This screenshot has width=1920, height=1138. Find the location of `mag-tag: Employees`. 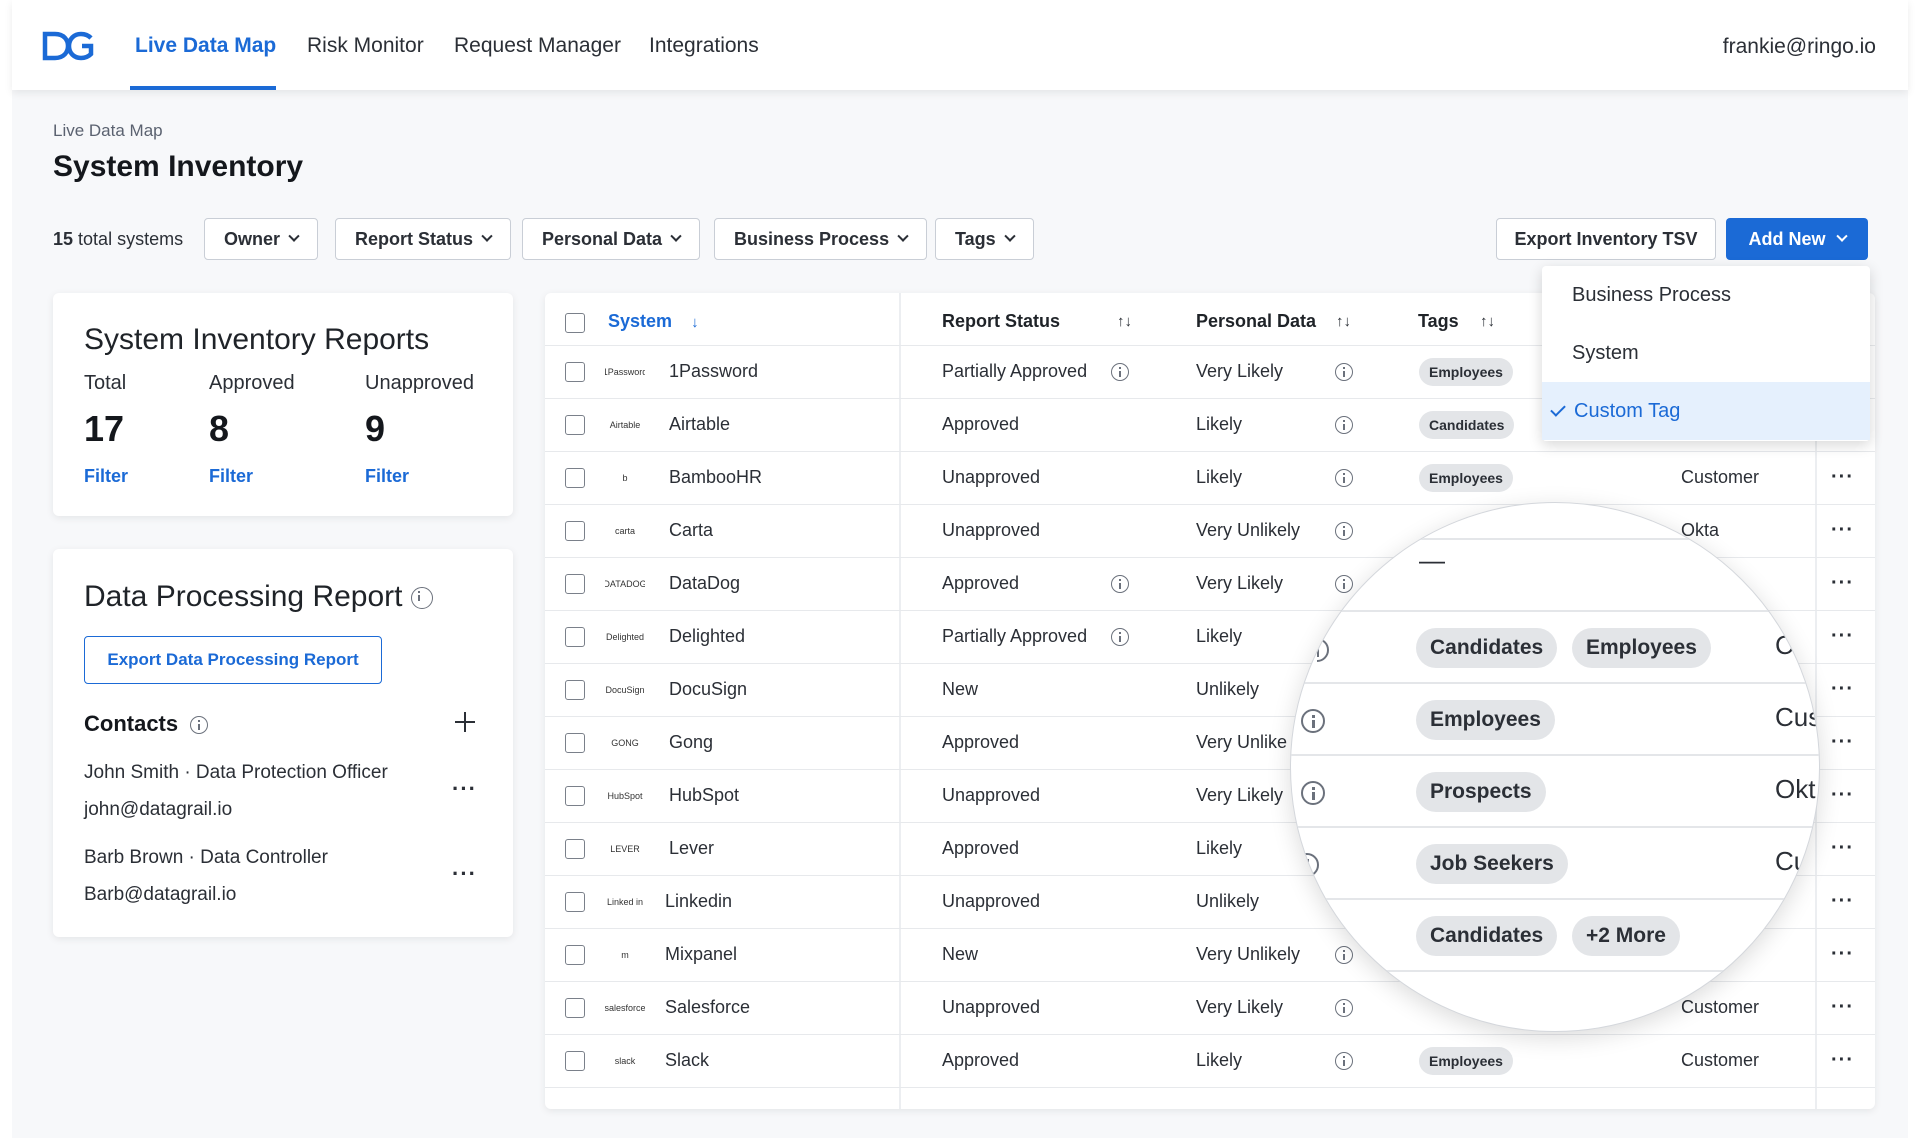

mag-tag: Employees is located at coordinates (1641, 648).